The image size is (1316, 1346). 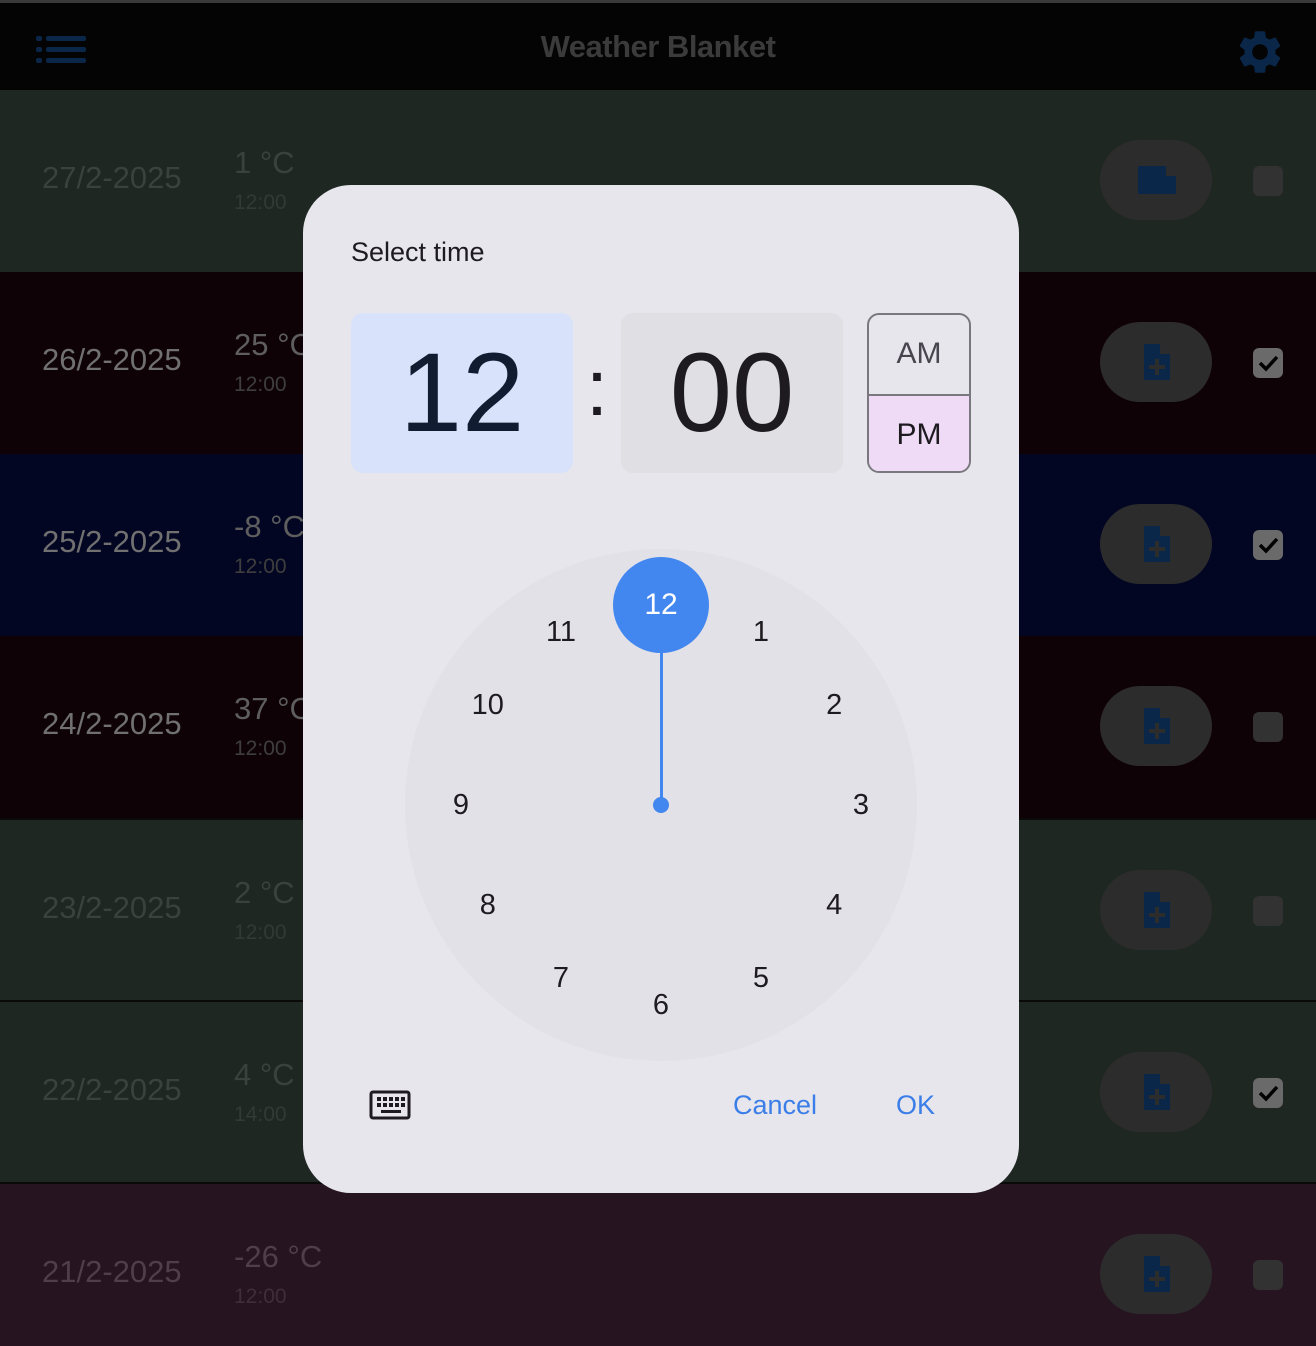 I want to click on clock-dial: 12 1 2 3 4 5 6 7 8 9 10 11, so click(x=661, y=805).